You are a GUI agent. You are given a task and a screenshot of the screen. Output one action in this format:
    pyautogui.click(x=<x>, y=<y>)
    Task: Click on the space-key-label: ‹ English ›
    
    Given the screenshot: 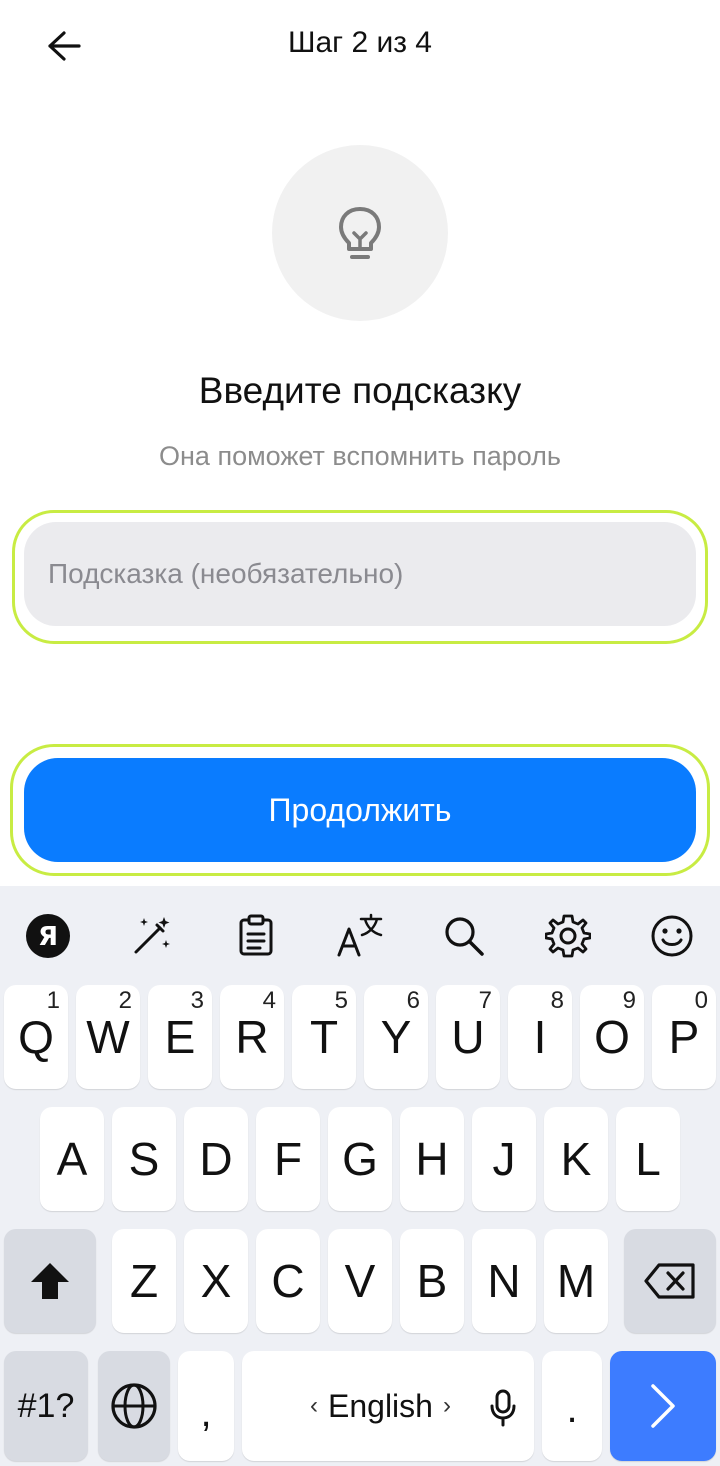 What is the action you would take?
    pyautogui.click(x=380, y=1406)
    